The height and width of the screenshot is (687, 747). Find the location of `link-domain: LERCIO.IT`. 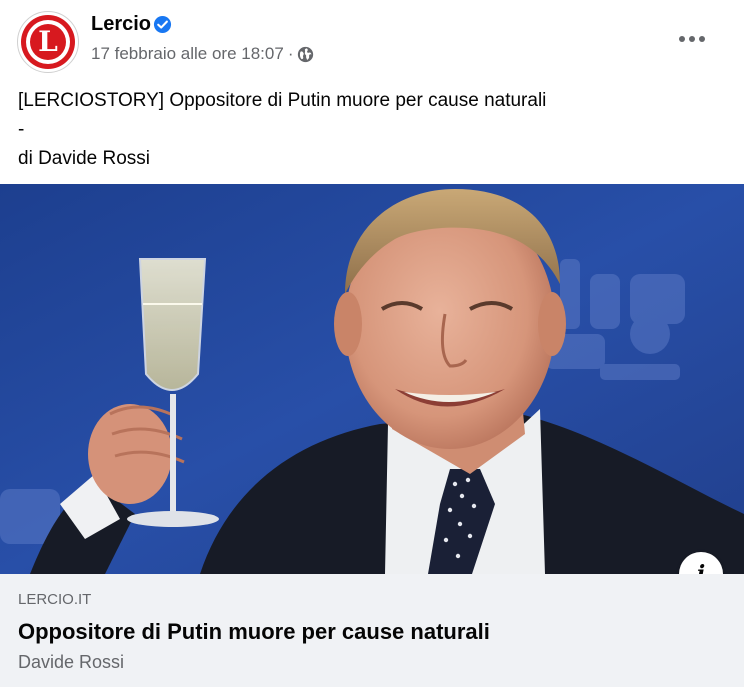

link-domain: LERCIO.IT is located at coordinates (55, 599).